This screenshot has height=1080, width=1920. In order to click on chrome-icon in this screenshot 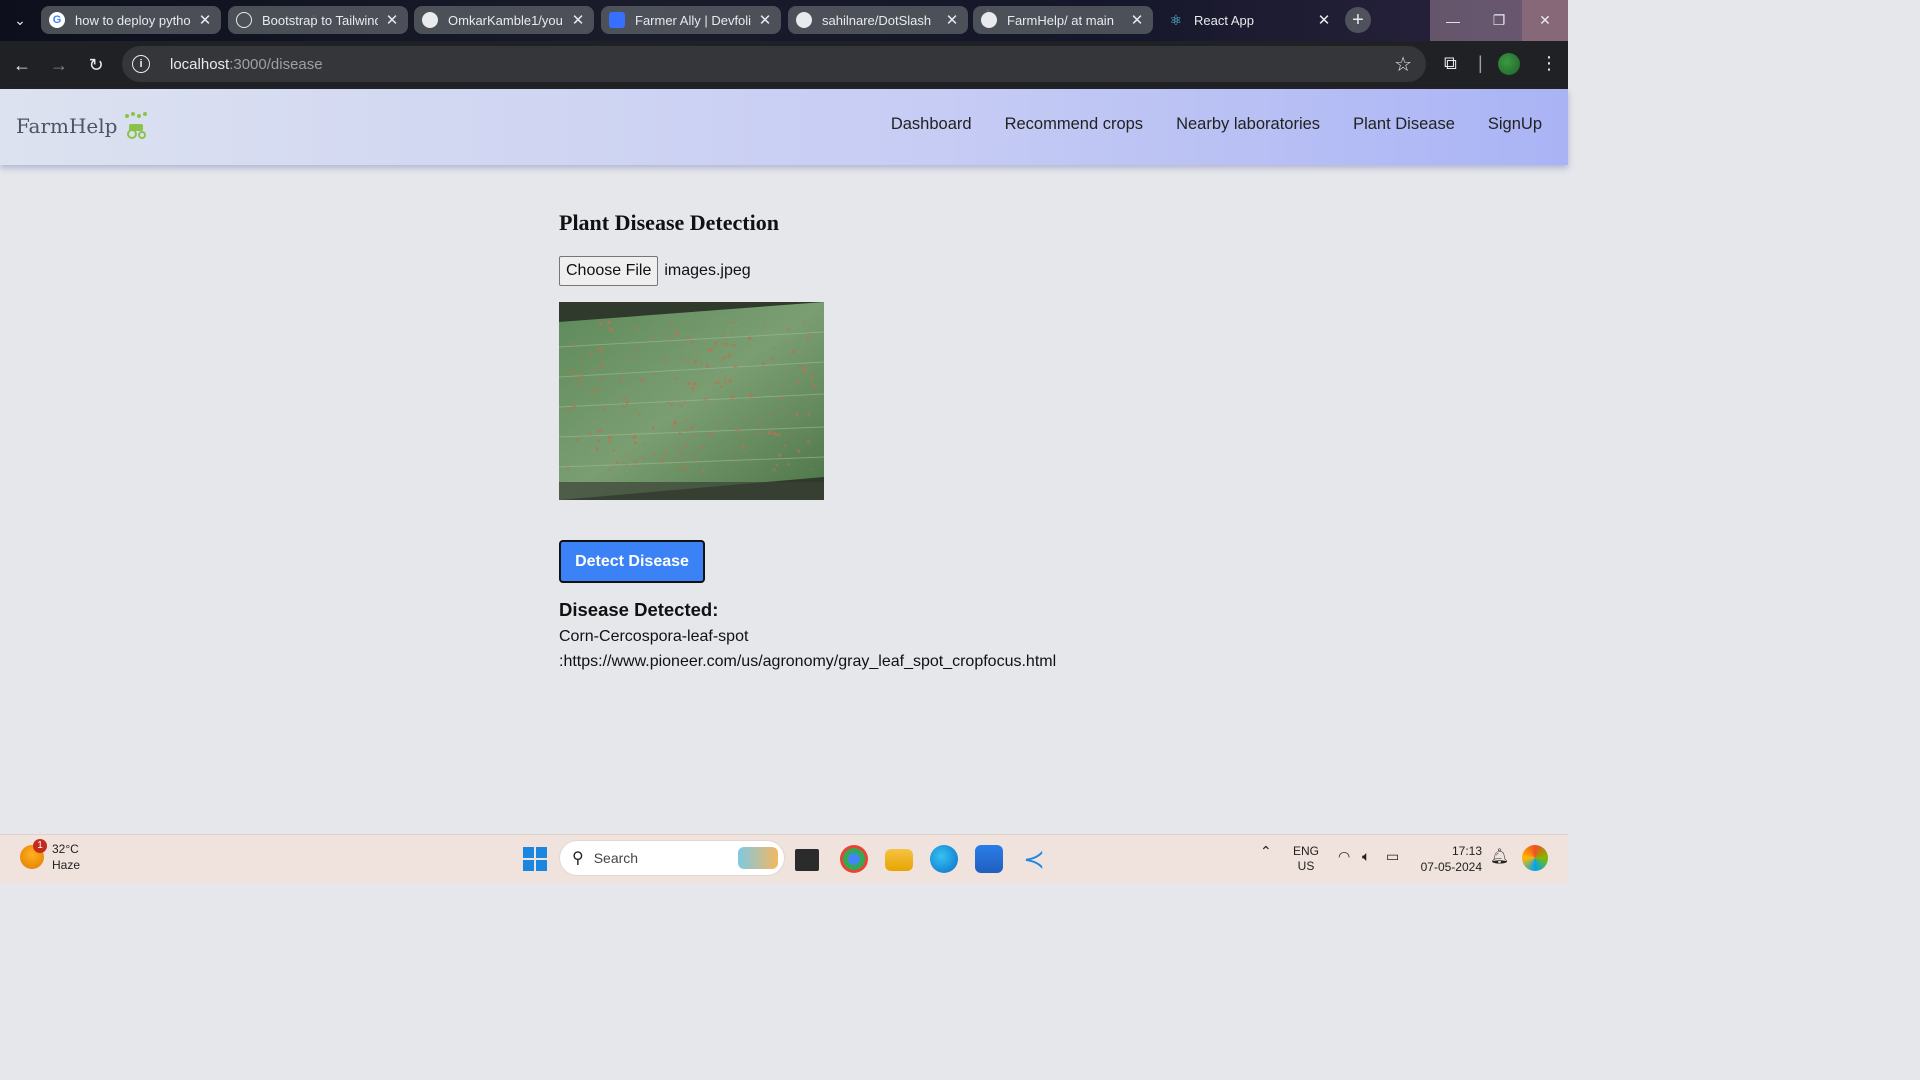, I will do `click(854, 859)`.